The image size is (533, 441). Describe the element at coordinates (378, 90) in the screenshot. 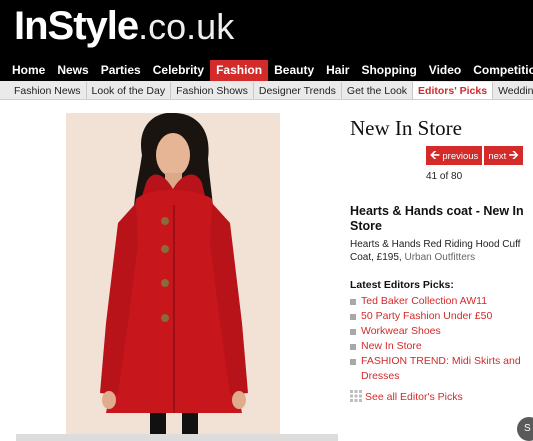

I see `subnav-get-the-look: Get the Look` at that location.